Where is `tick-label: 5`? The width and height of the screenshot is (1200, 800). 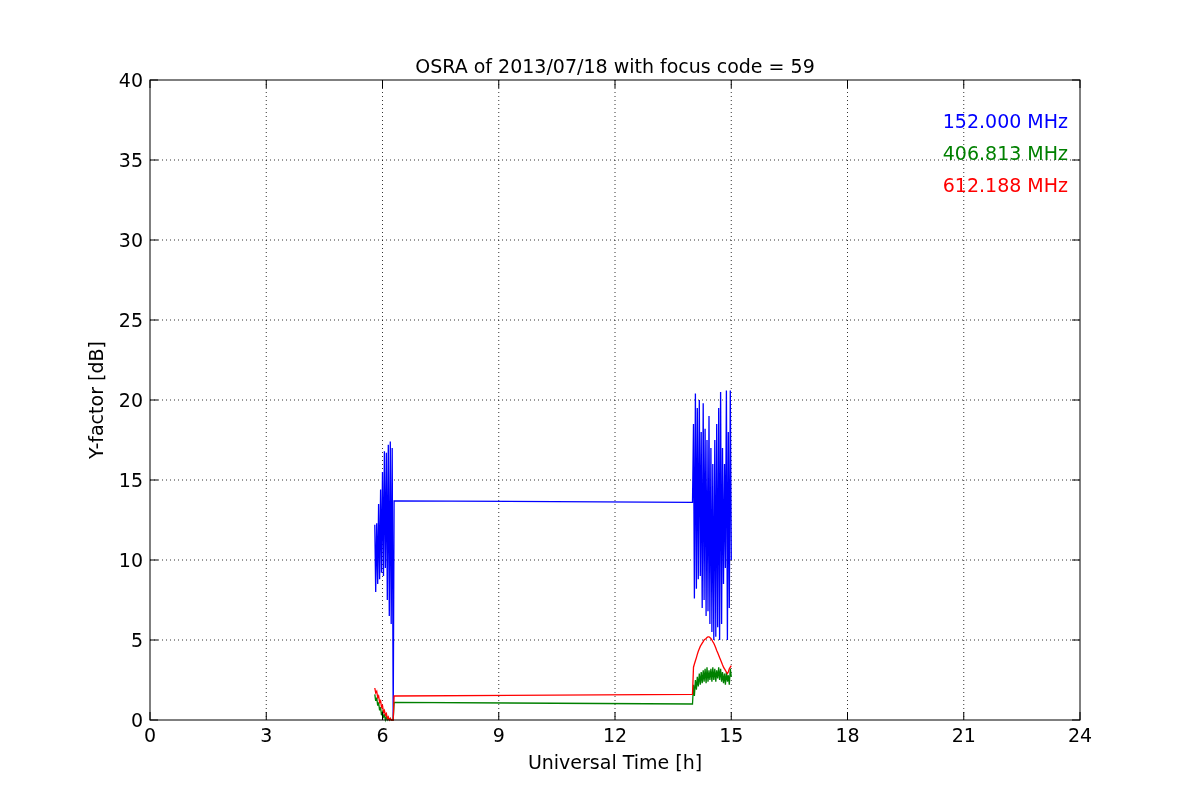
tick-label: 5 is located at coordinates (136, 640).